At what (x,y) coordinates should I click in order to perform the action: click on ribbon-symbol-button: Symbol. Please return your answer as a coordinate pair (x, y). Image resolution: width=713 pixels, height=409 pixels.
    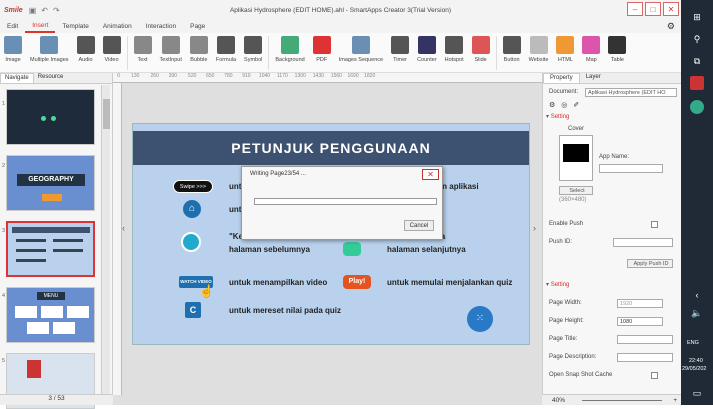
    Looking at the image, I should click on (253, 49).